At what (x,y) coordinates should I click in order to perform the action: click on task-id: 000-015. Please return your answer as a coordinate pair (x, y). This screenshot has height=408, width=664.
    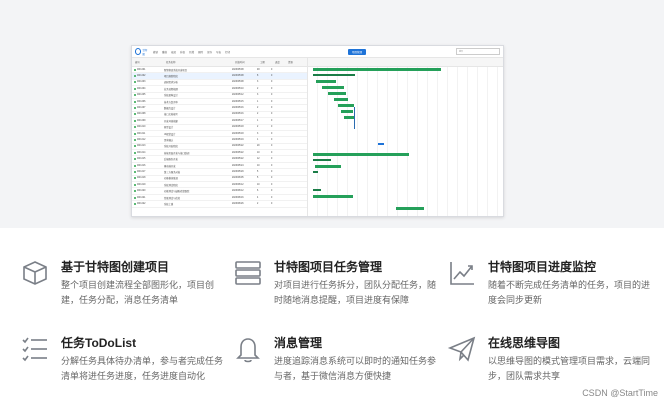
    Looking at the image, I should click on (141, 159).